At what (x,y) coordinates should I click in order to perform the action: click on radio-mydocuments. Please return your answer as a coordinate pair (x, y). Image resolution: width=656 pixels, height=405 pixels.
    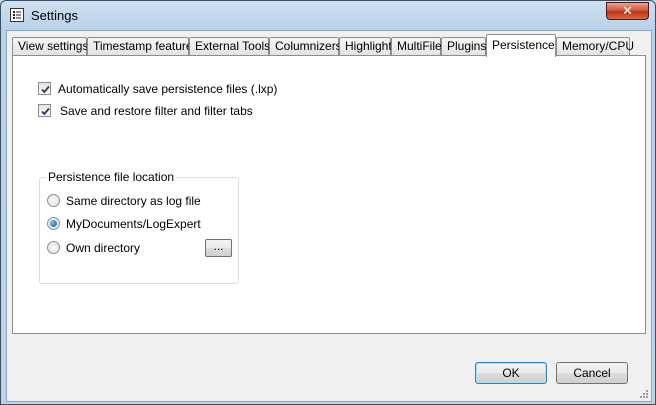
    Looking at the image, I should click on (53, 223).